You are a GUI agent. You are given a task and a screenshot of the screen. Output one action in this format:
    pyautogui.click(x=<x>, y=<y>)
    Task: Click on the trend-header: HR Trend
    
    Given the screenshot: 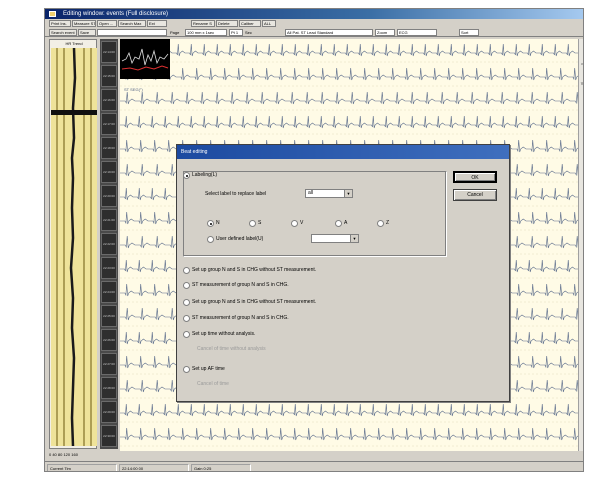 What is the action you would take?
    pyautogui.click(x=74, y=43)
    